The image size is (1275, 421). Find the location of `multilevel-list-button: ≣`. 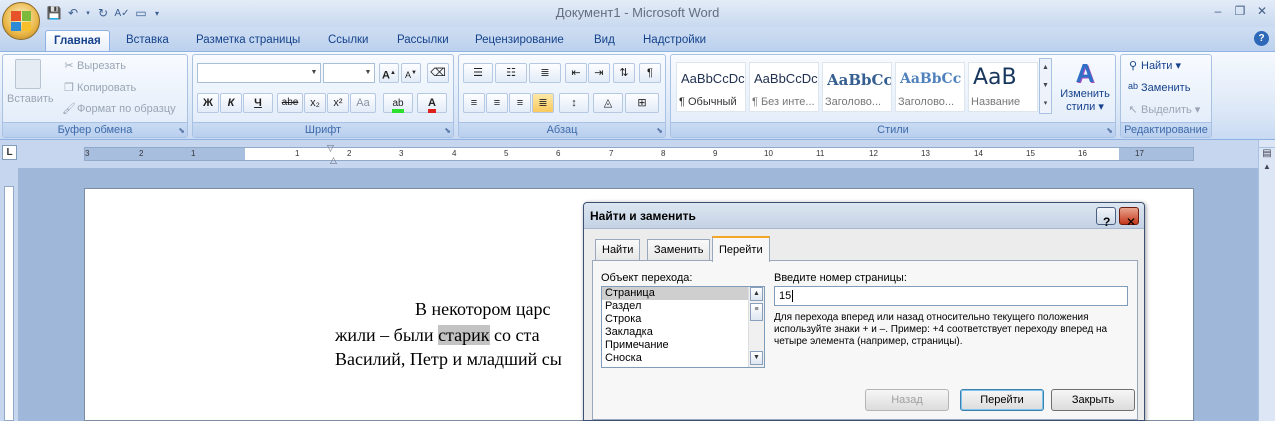

multilevel-list-button: ≣ is located at coordinates (545, 73).